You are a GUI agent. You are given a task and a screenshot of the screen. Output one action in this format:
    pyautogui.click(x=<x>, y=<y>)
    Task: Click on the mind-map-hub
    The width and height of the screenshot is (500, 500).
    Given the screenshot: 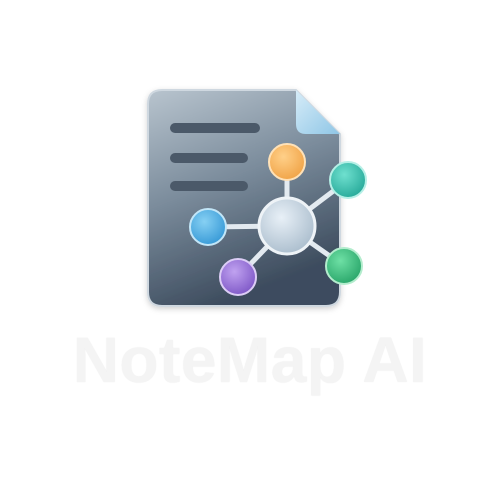 What is the action you would take?
    pyautogui.click(x=287, y=226)
    